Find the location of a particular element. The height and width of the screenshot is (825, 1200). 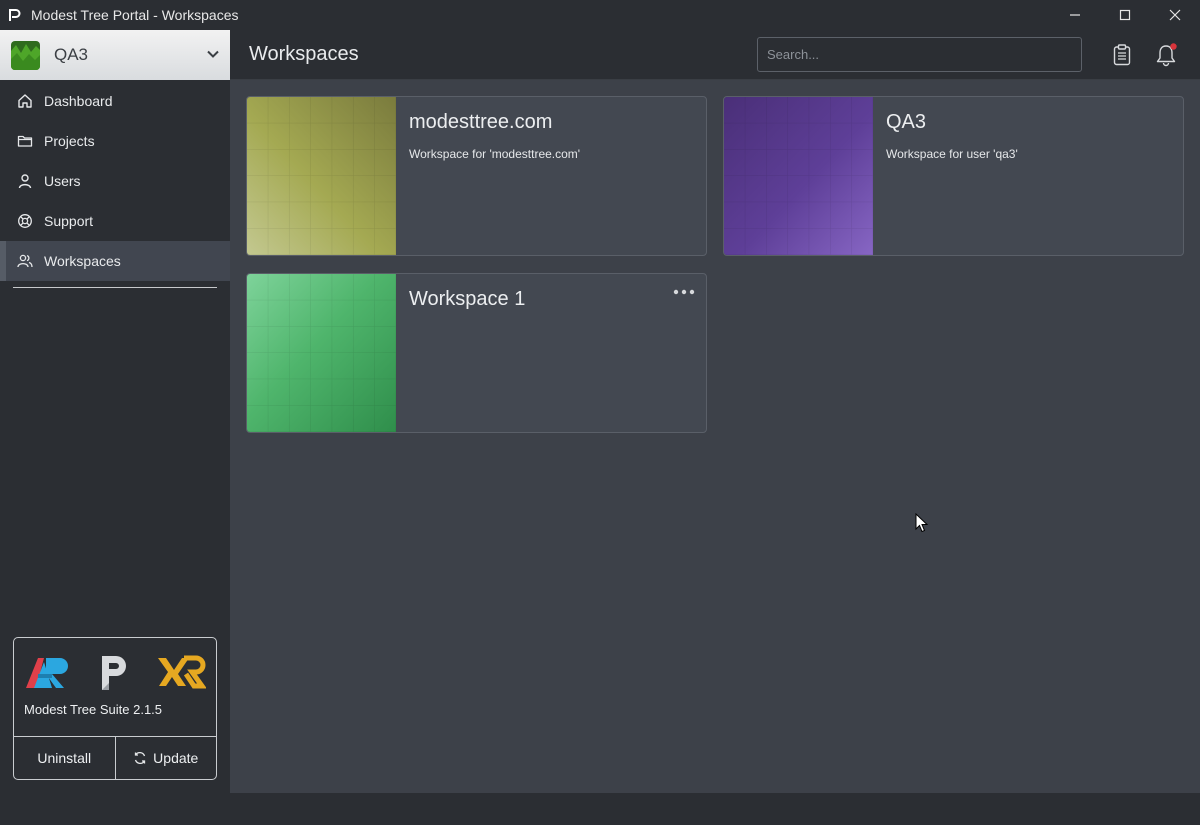

suite-logos is located at coordinates (115, 669).